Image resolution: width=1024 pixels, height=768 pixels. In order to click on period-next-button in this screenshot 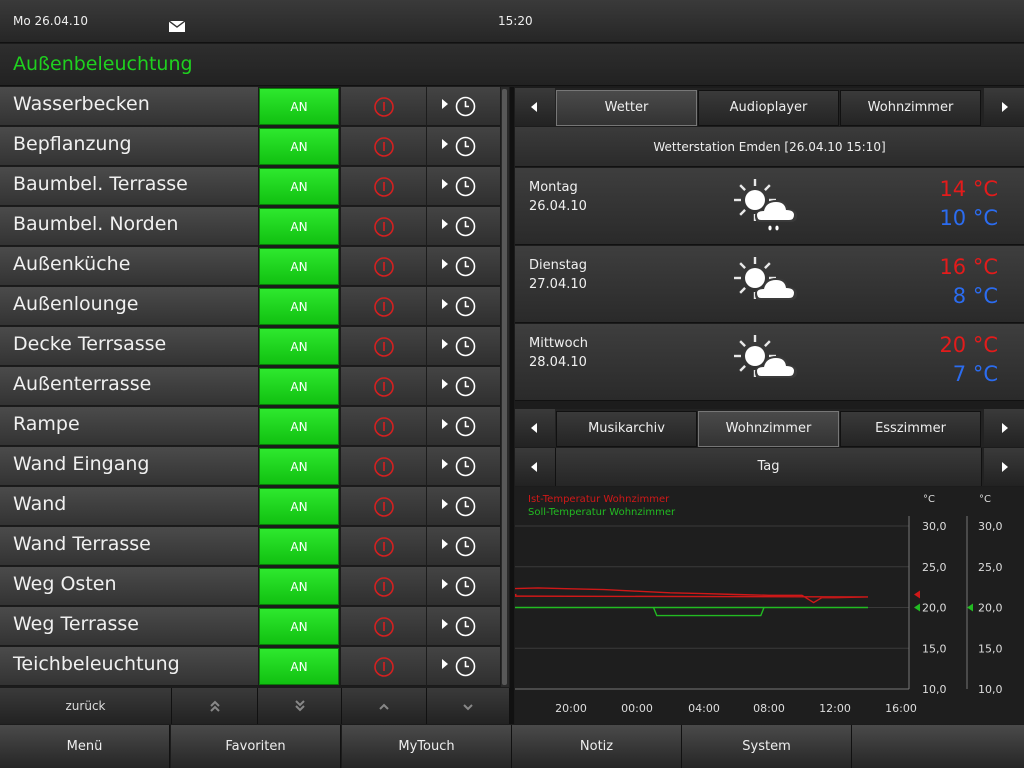, I will do `click(1004, 467)`.